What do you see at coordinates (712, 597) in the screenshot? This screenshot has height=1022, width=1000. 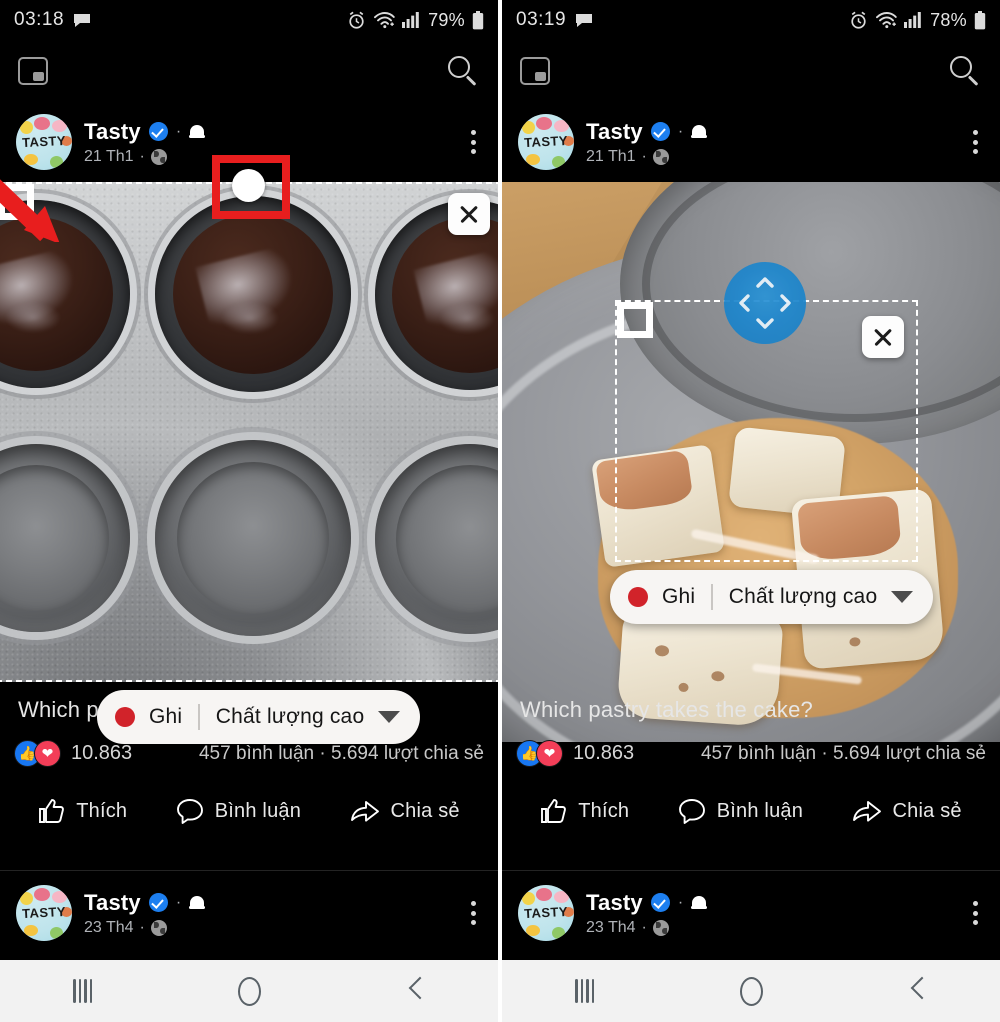 I see `toolbar-divider` at bounding box center [712, 597].